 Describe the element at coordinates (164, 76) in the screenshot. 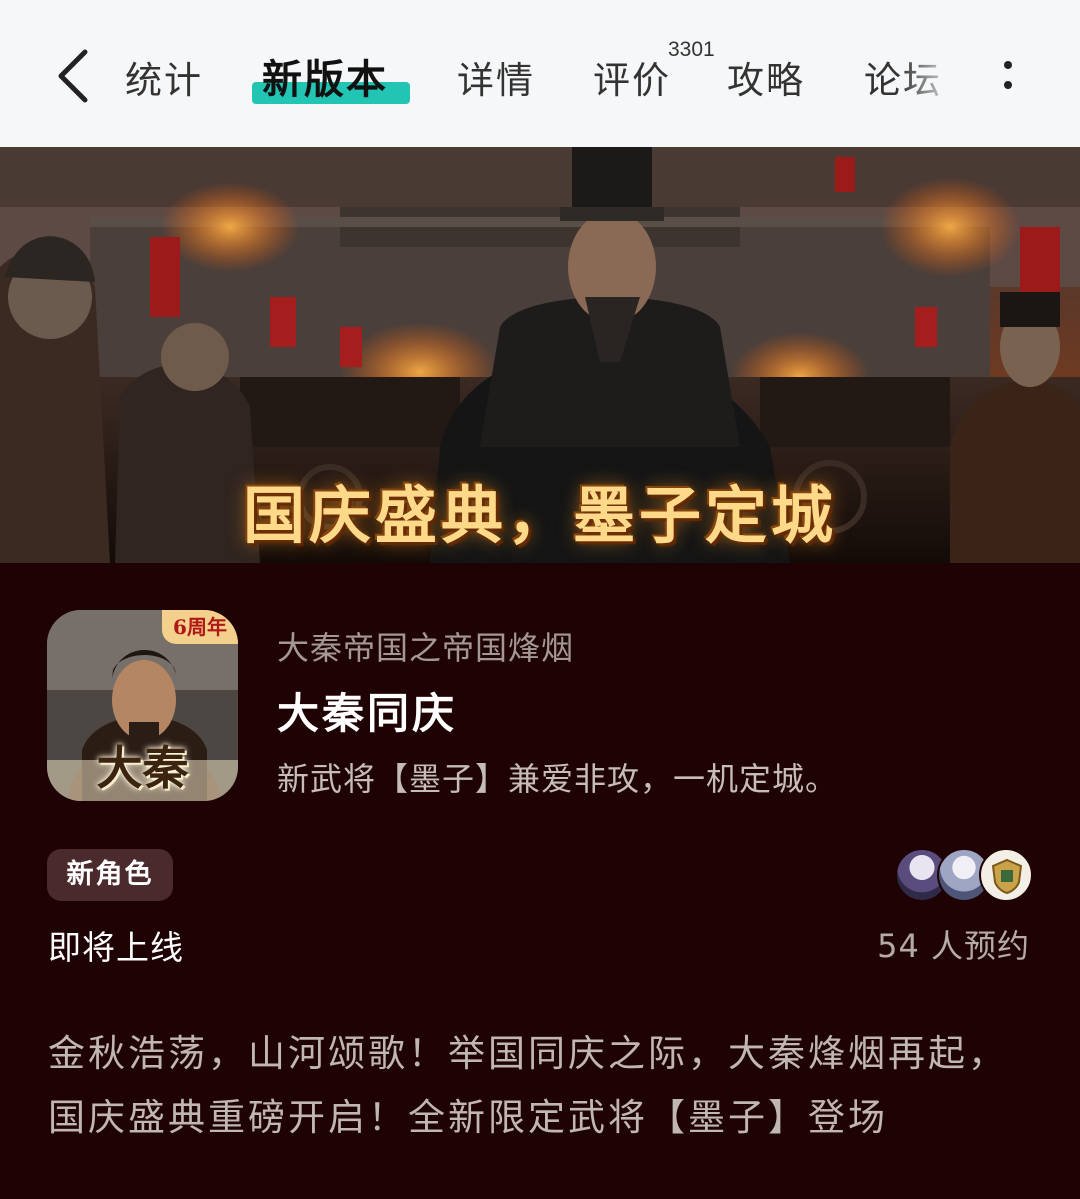

I see `tab-stats: 统计` at that location.